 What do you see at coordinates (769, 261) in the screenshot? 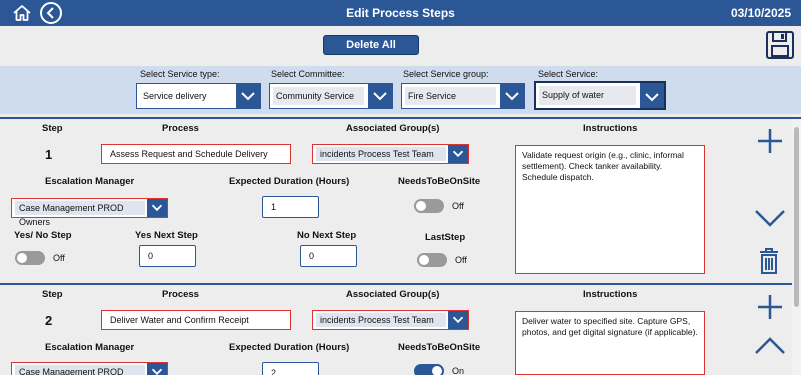
I see `trash-icon` at bounding box center [769, 261].